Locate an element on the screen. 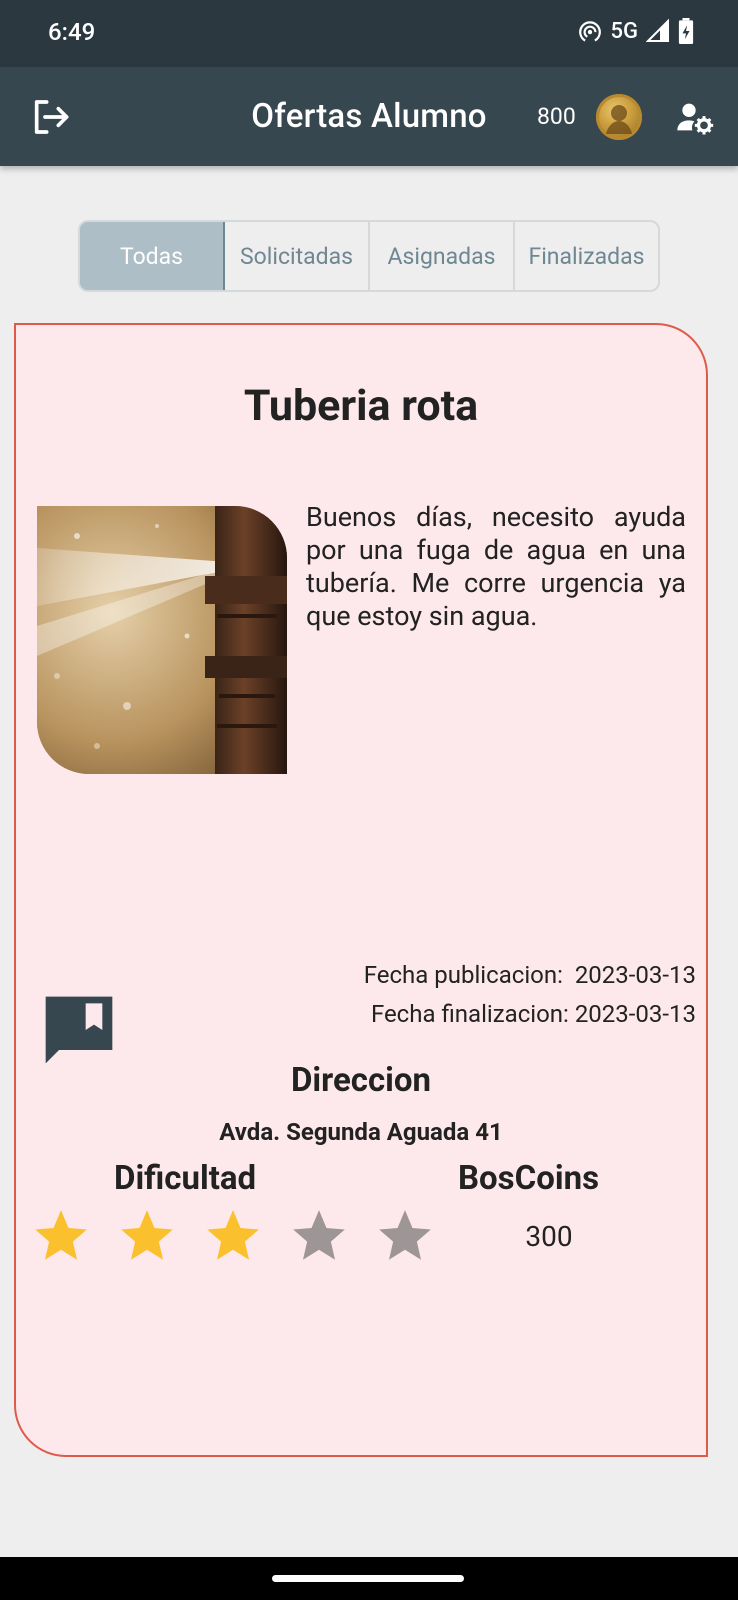 The image size is (738, 1600). status-bar: 6:49 5G is located at coordinates (369, 33).